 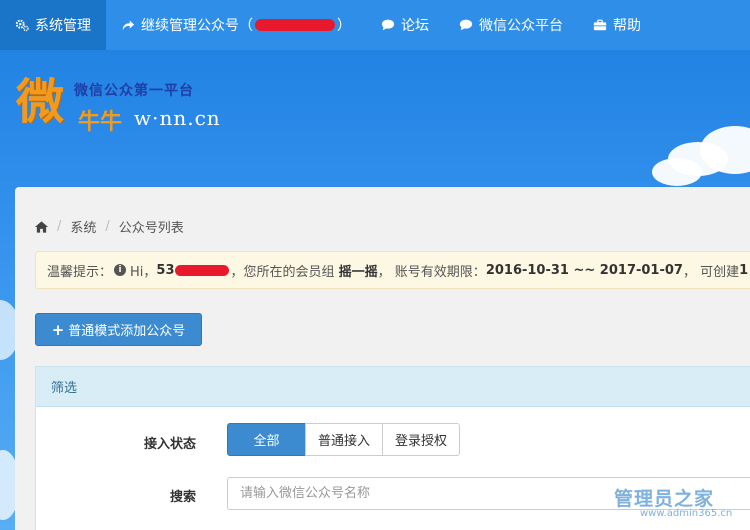 What do you see at coordinates (197, 26) in the screenshot?
I see `nav-label: 继续管理公众号（` at bounding box center [197, 26].